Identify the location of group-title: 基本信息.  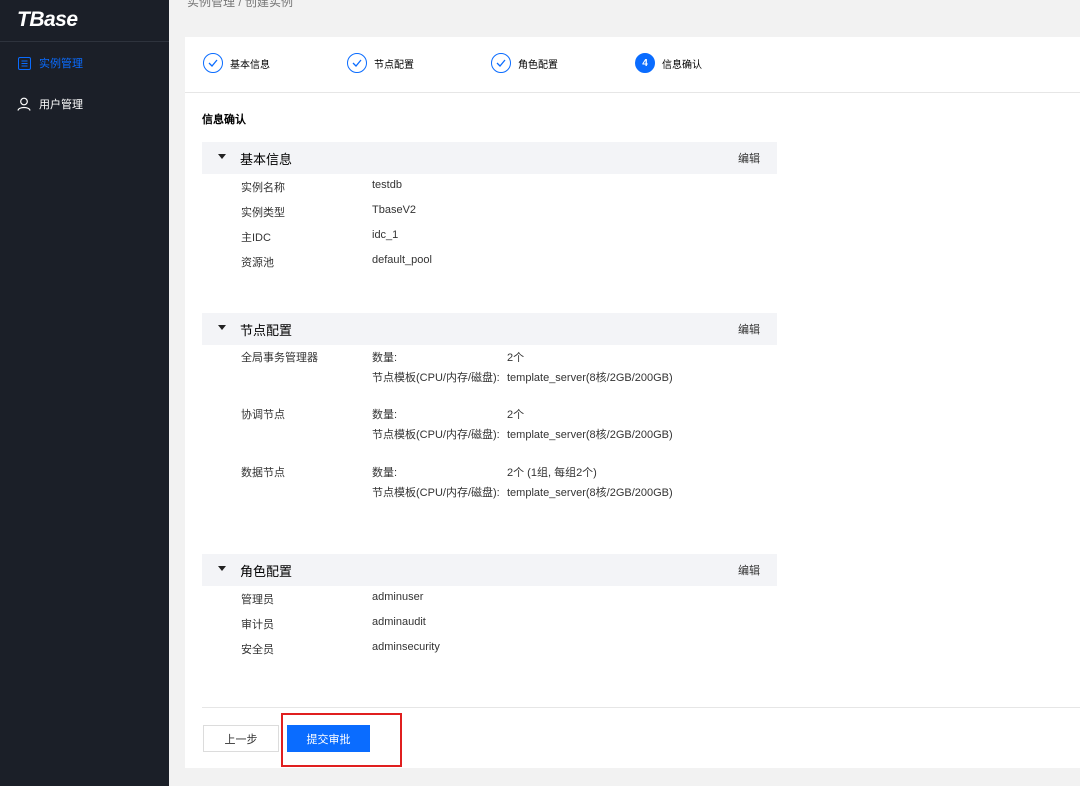
(266, 159).